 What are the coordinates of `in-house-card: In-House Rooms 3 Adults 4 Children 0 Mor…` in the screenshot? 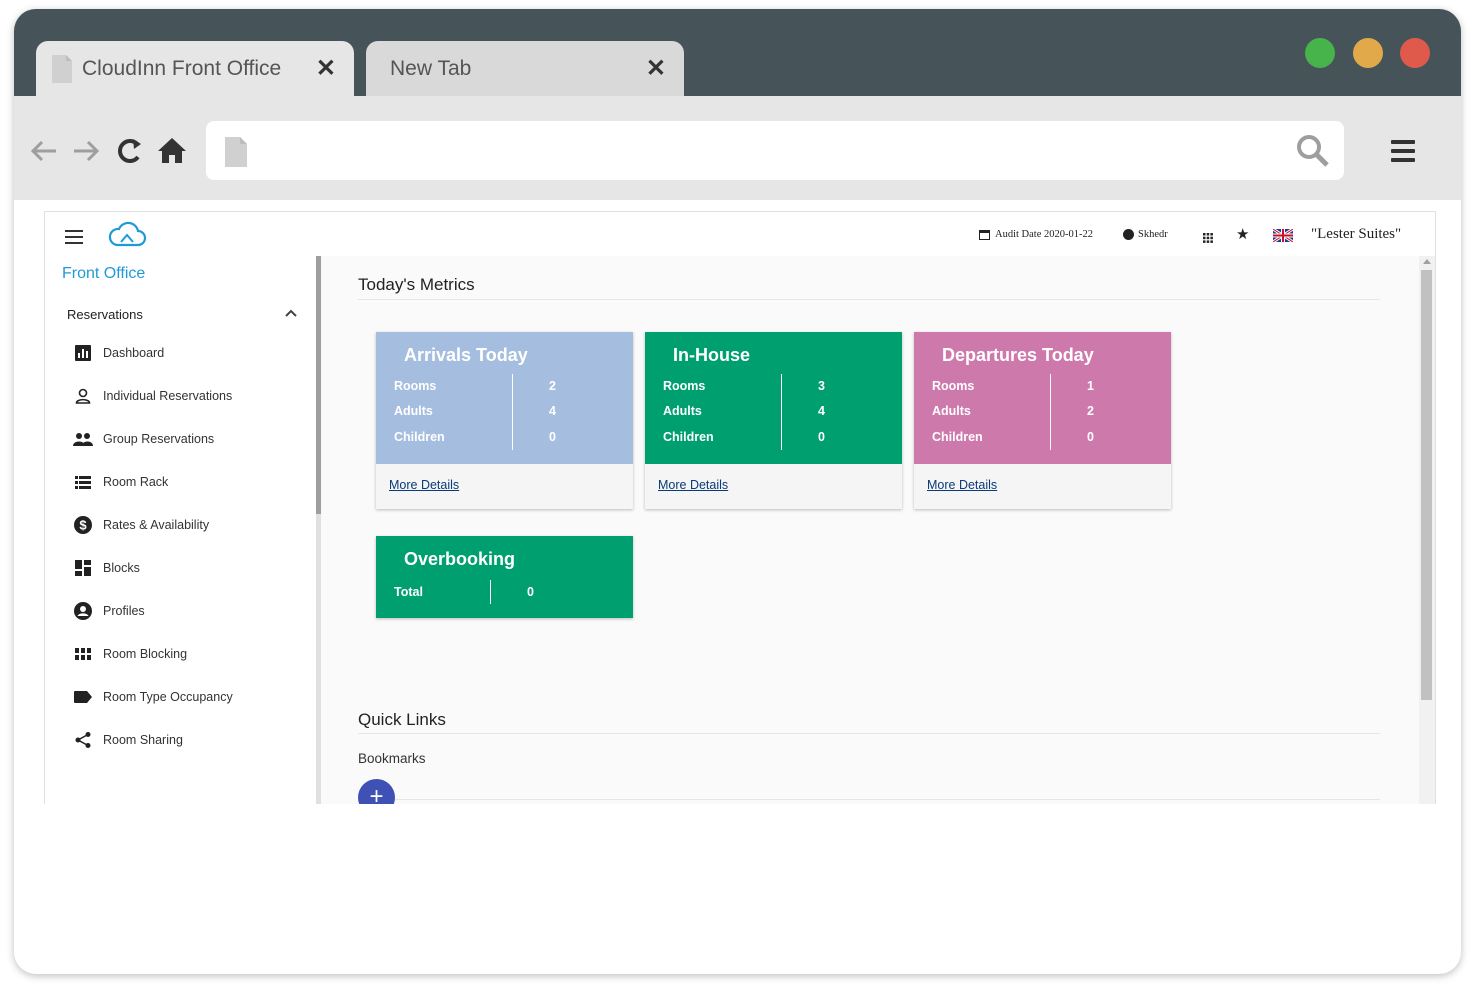 It's located at (773, 420).